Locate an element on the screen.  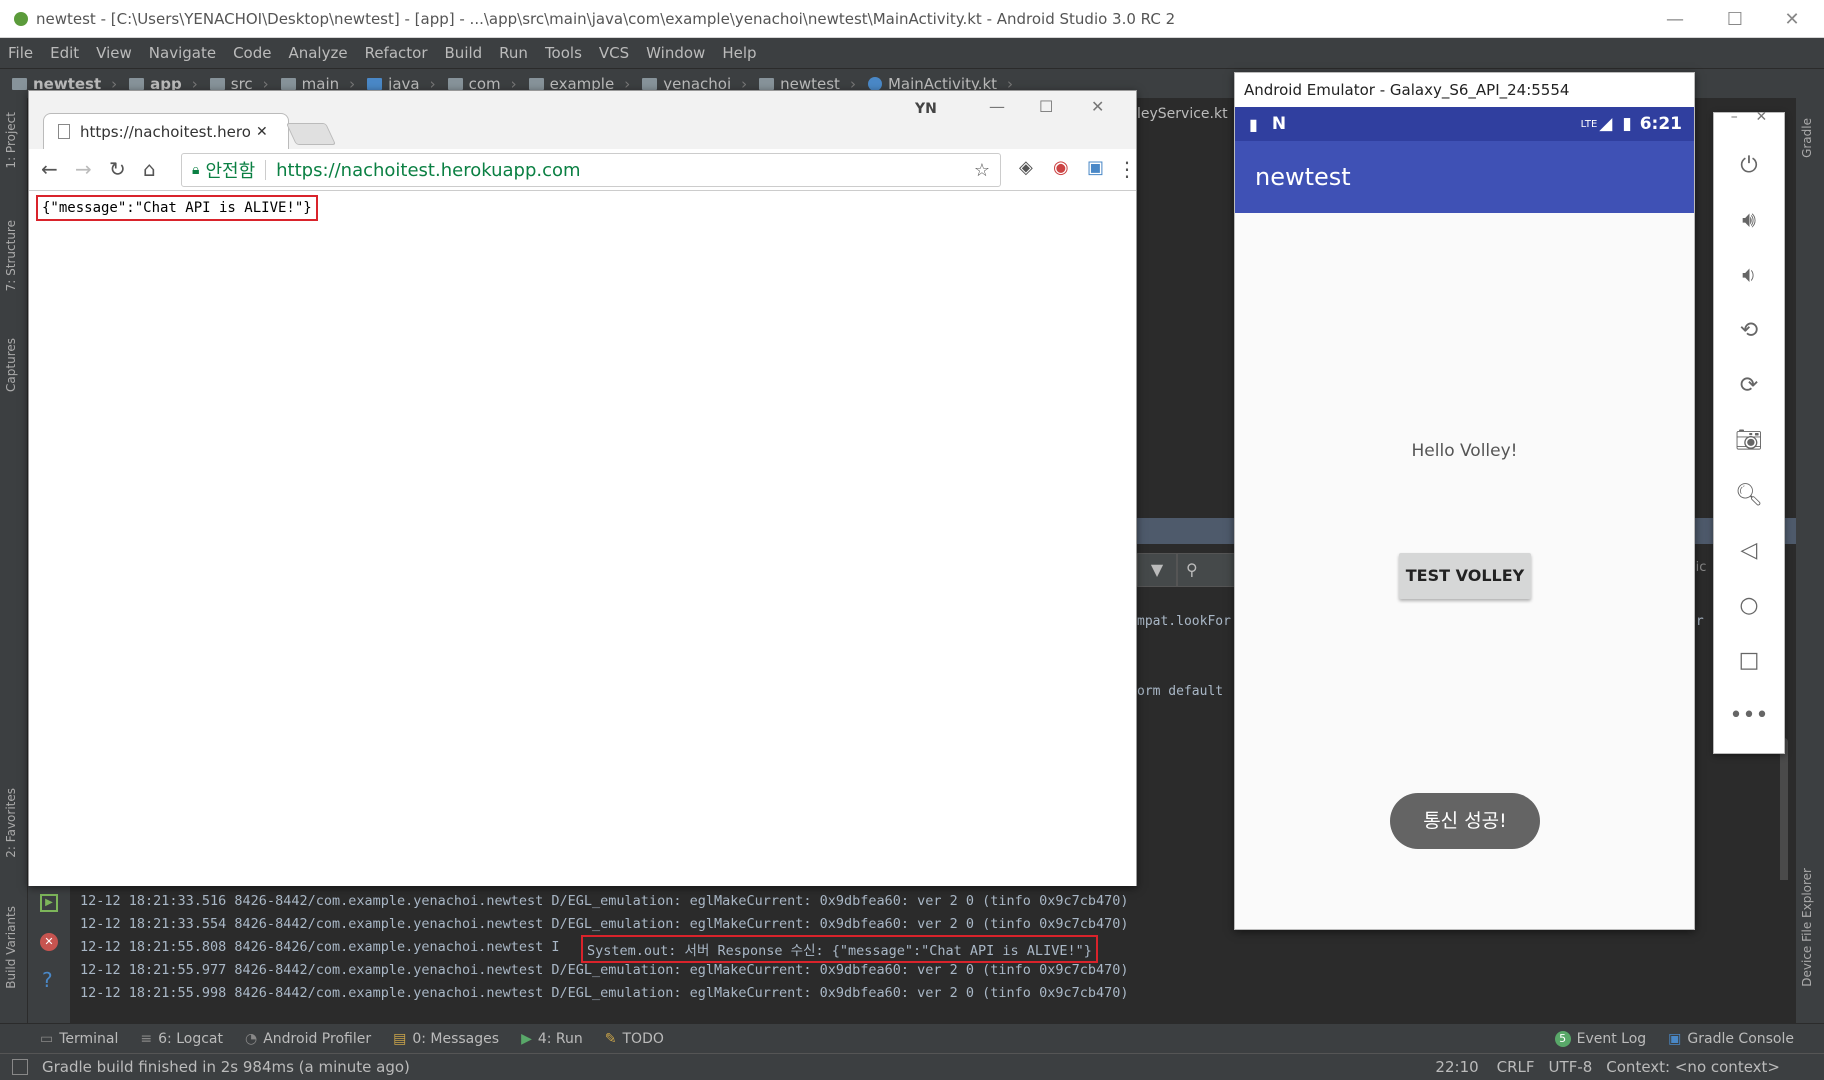
tab-logcat: ≡ 6: Logcat is located at coordinates (181, 1039).